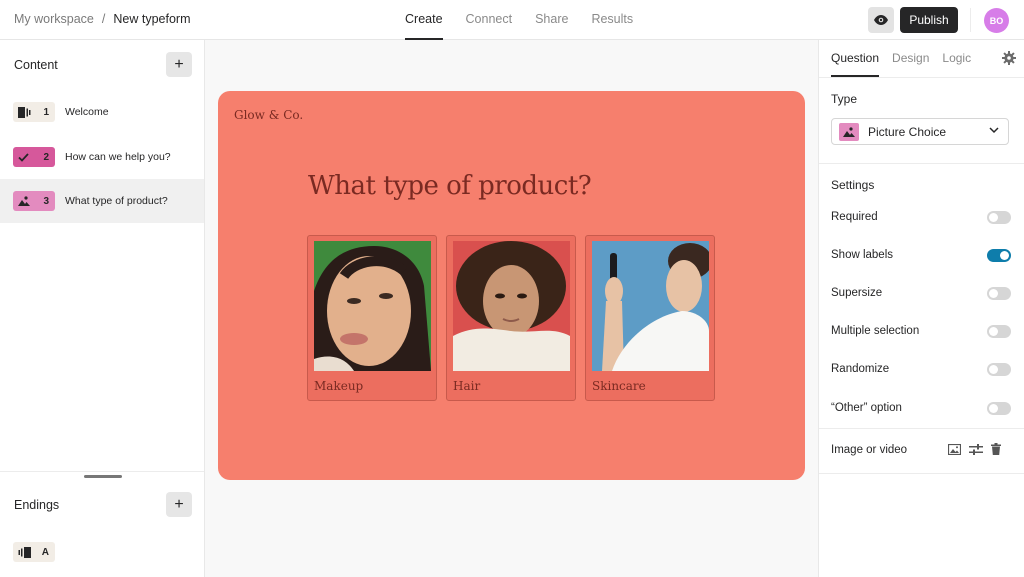 Image resolution: width=1024 pixels, height=577 pixels. What do you see at coordinates (118, 157) in the screenshot?
I see `sidebar-item-label: How can we help you?` at bounding box center [118, 157].